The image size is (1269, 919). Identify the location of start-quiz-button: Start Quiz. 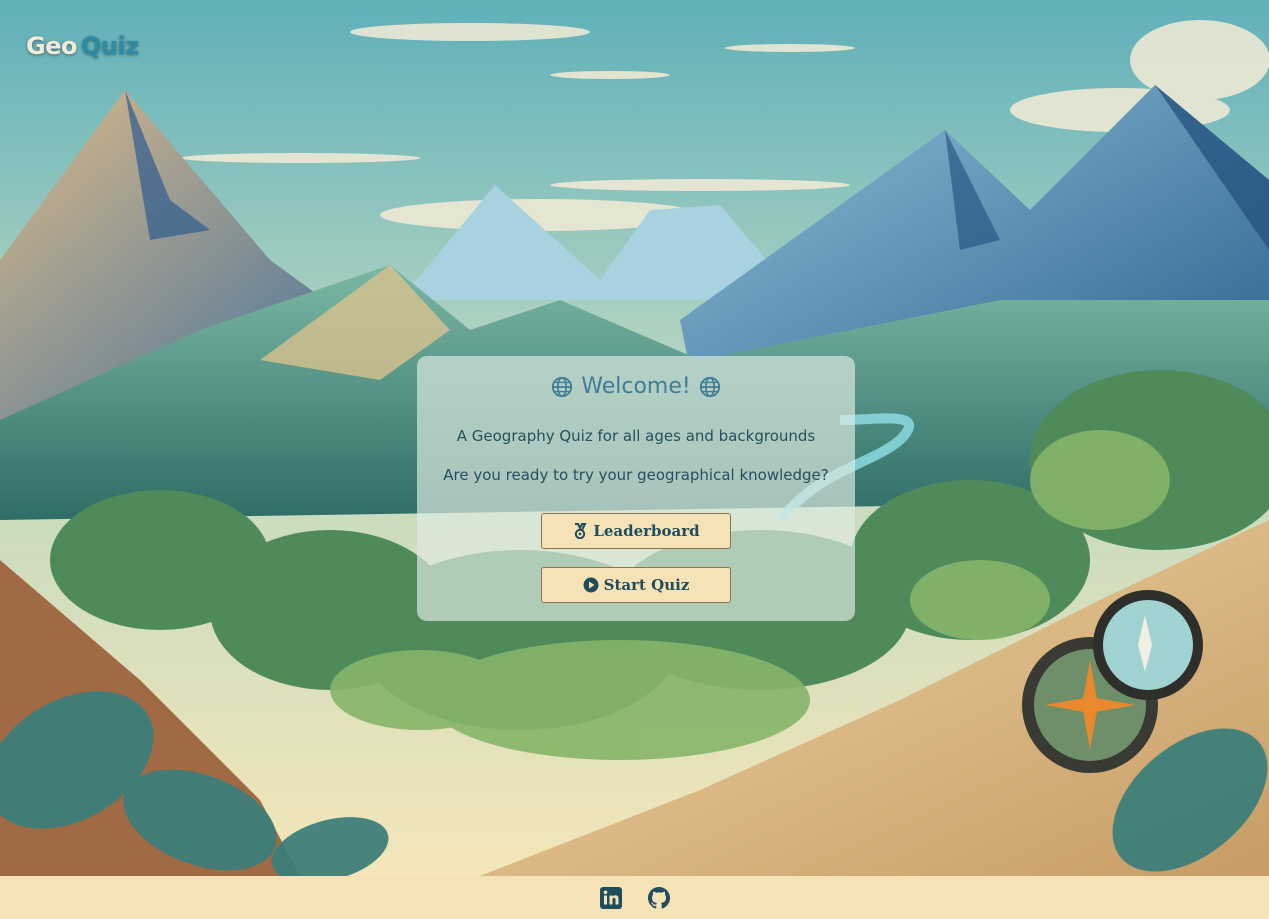
(636, 585).